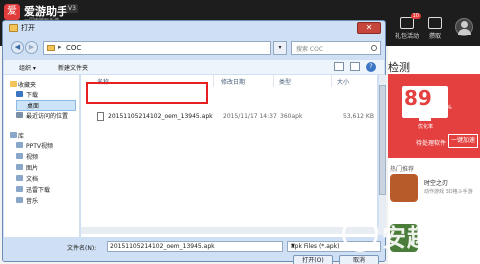 This screenshot has width=480, height=264. Describe the element at coordinates (19, 167) in the screenshot. I see `pictures-icon` at that location.